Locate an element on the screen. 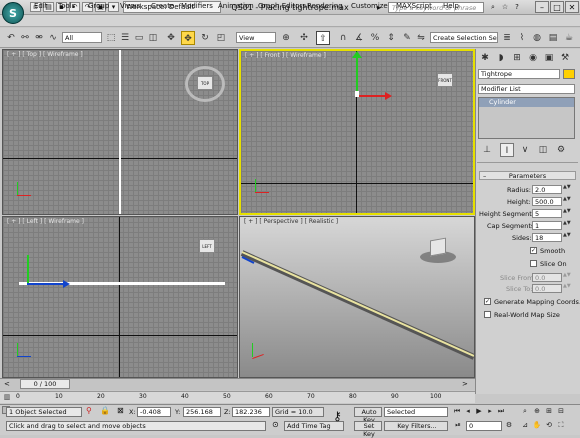  orbit-icon: ⟲ is located at coordinates (549, 425).